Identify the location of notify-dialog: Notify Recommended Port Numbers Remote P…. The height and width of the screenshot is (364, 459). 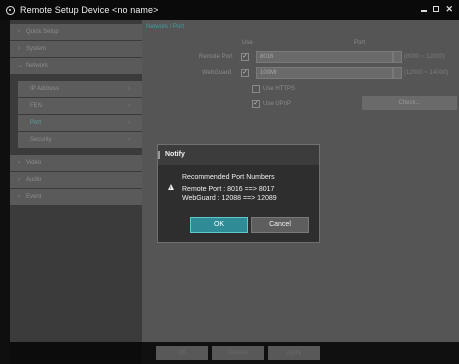
(238, 193).